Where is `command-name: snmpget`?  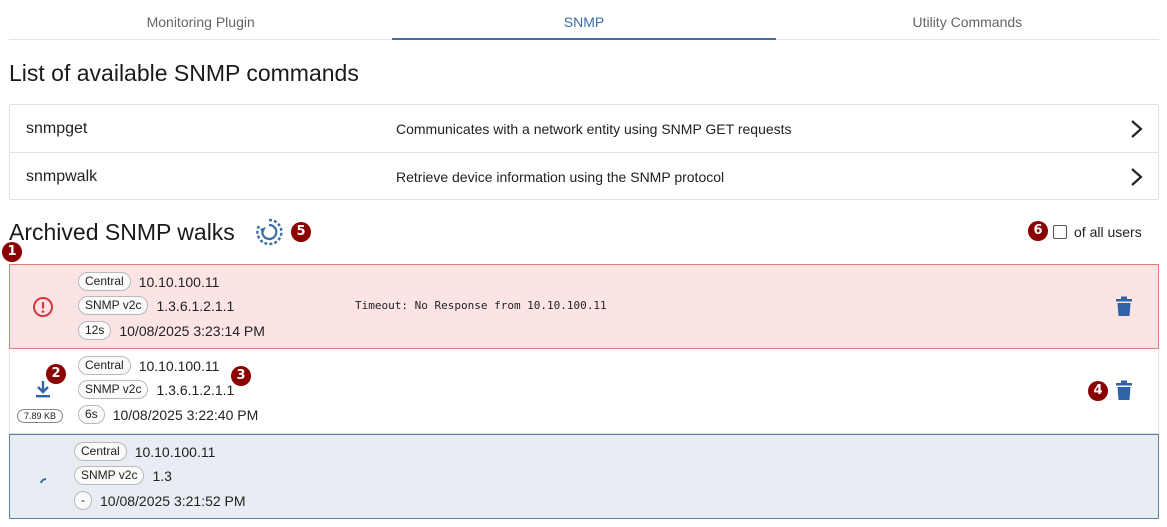 command-name: snmpget is located at coordinates (57, 128).